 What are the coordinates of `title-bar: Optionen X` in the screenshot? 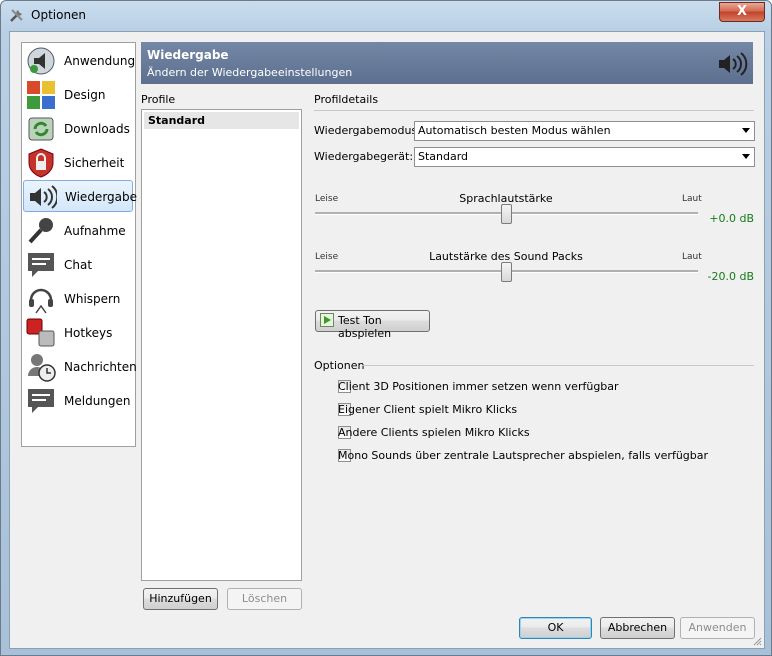 It's located at (386, 15).